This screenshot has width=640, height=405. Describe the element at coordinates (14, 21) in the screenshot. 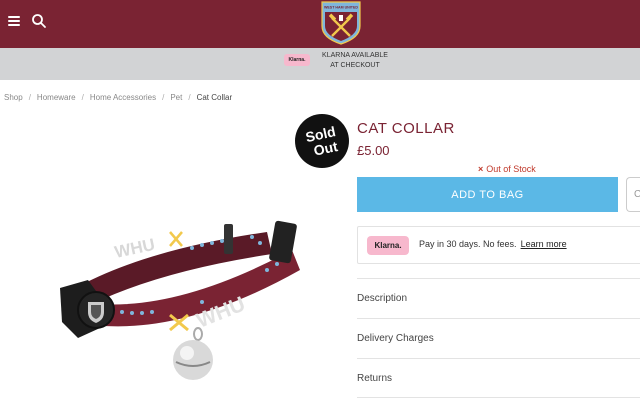

I see `hamburger-icon` at that location.